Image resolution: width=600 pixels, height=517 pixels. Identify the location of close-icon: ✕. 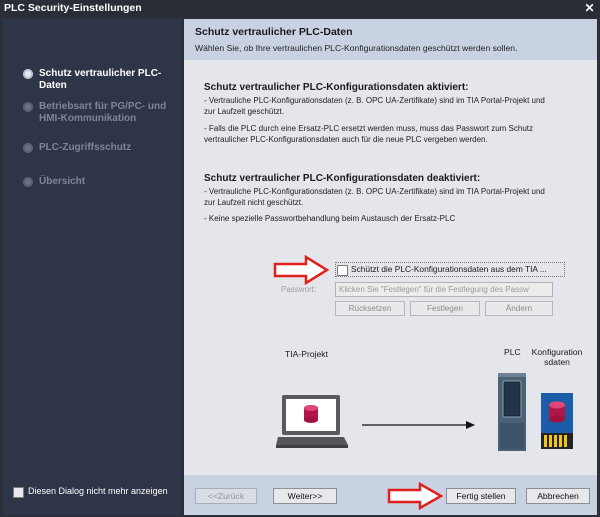
(589, 8).